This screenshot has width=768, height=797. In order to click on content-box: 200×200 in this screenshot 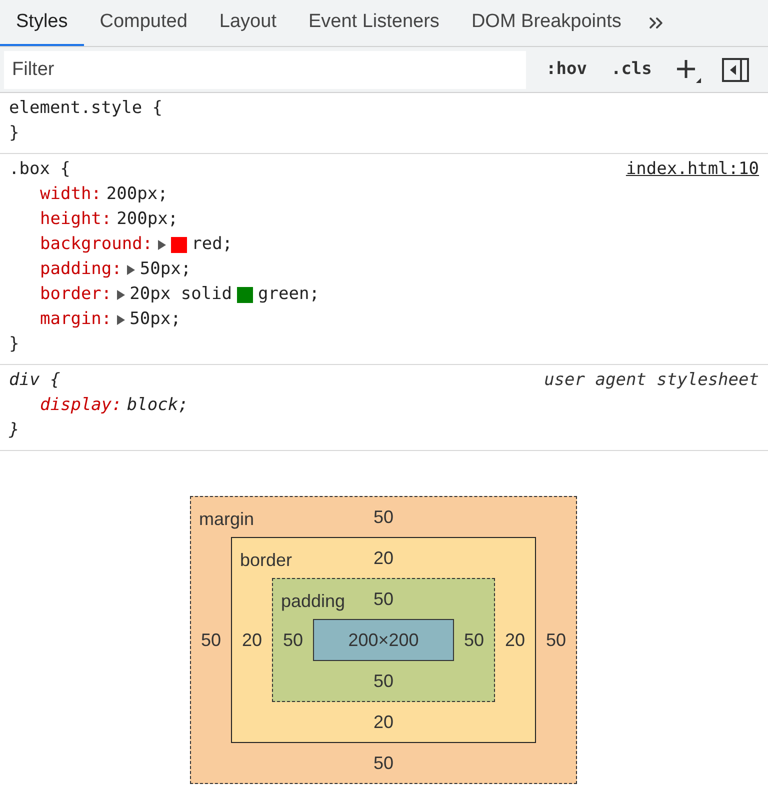, I will do `click(383, 640)`.